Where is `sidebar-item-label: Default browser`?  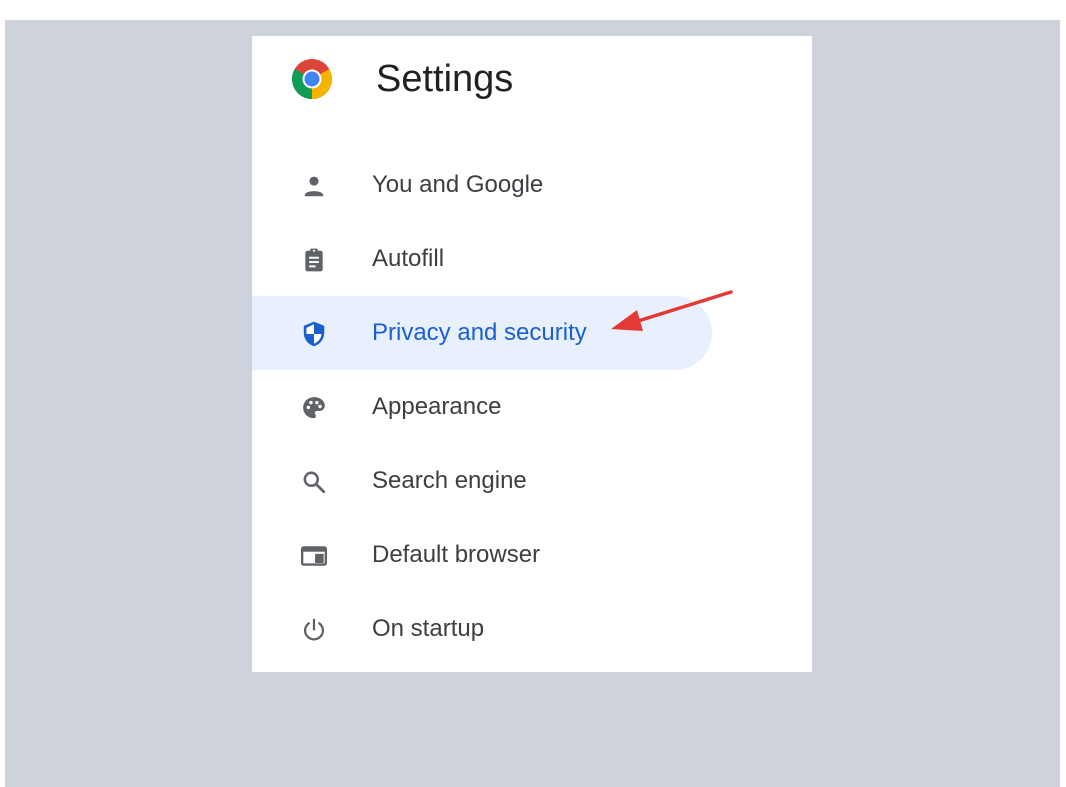
sidebar-item-label: Default browser is located at coordinates (456, 554).